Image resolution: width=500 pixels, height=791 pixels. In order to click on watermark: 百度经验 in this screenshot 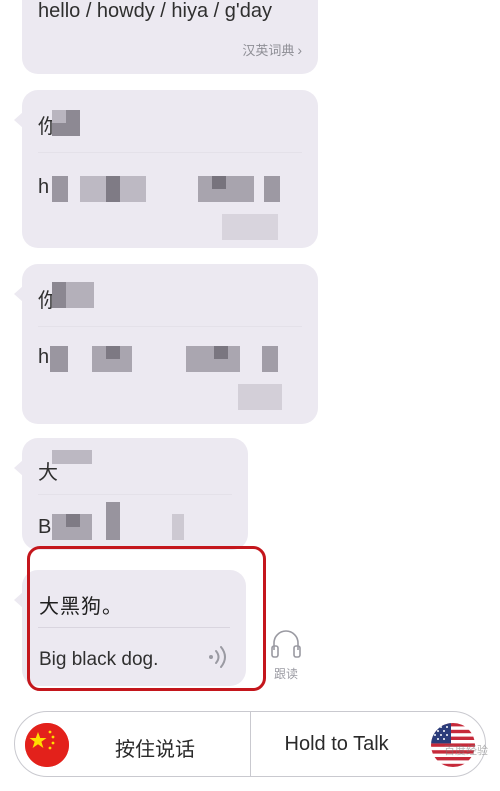, I will do `click(466, 751)`.